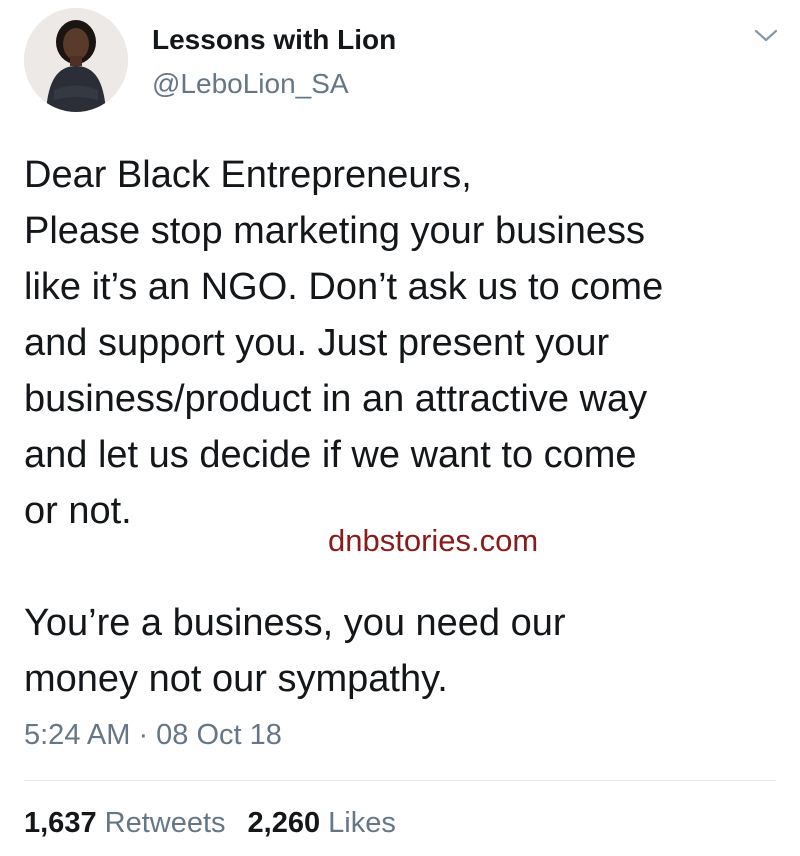 The width and height of the screenshot is (800, 856). I want to click on likes-count: 2,260, so click(284, 823).